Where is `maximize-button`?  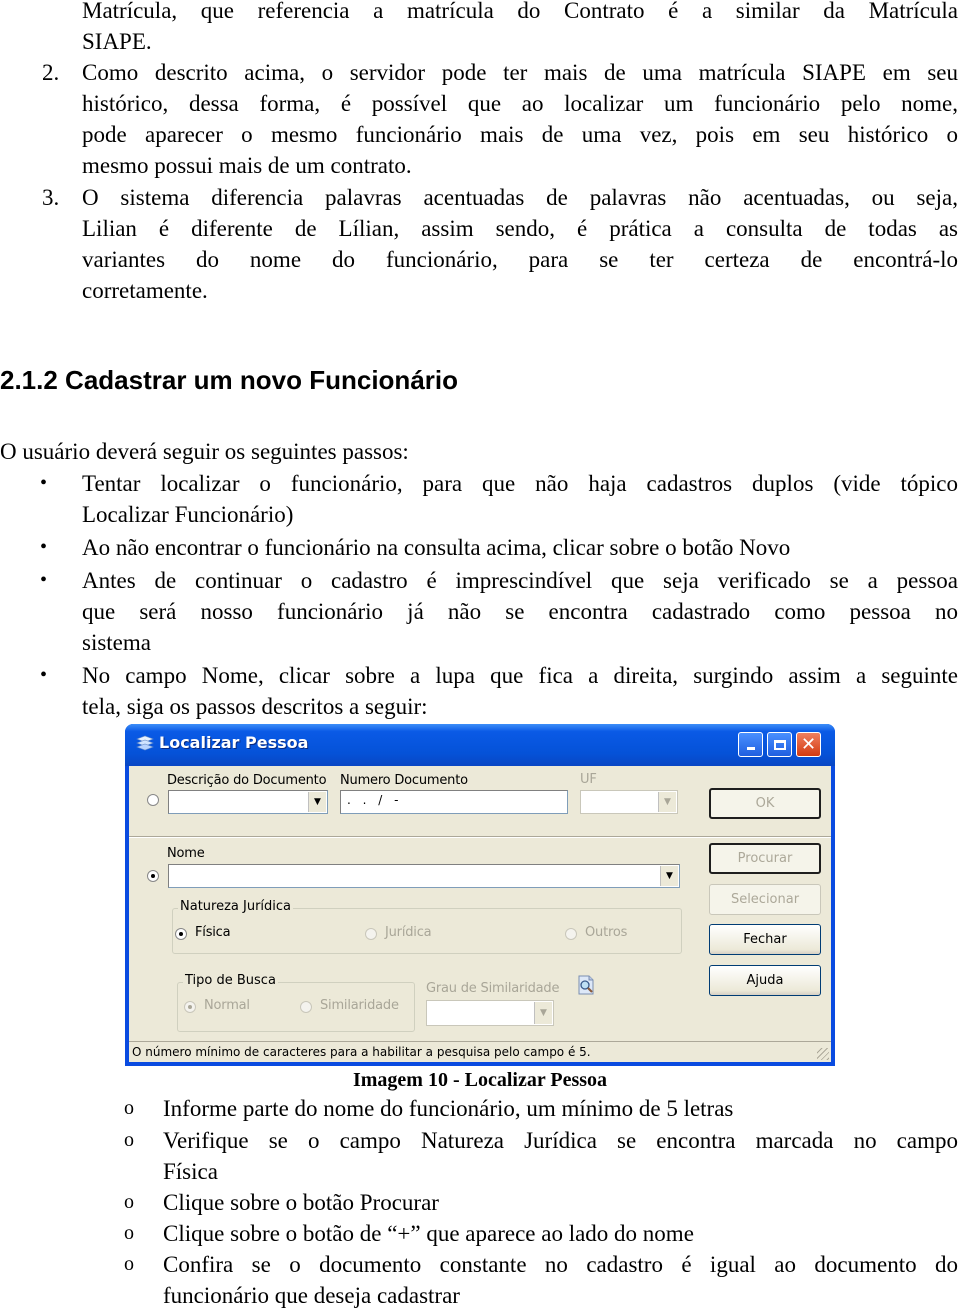
maximize-button is located at coordinates (779, 744).